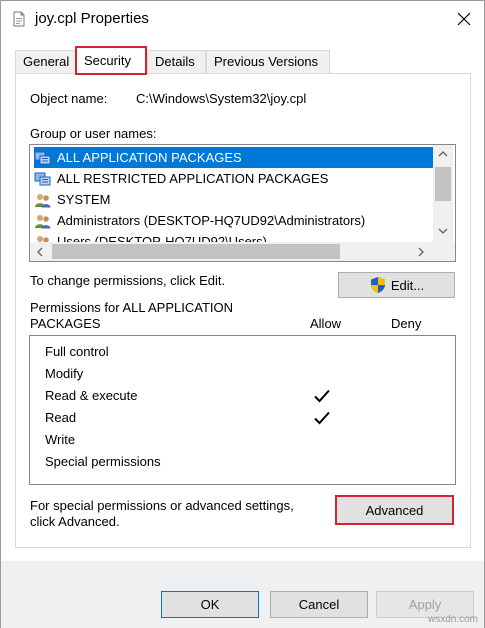  Describe the element at coordinates (77, 351) in the screenshot. I see `permission-row: Full control` at that location.